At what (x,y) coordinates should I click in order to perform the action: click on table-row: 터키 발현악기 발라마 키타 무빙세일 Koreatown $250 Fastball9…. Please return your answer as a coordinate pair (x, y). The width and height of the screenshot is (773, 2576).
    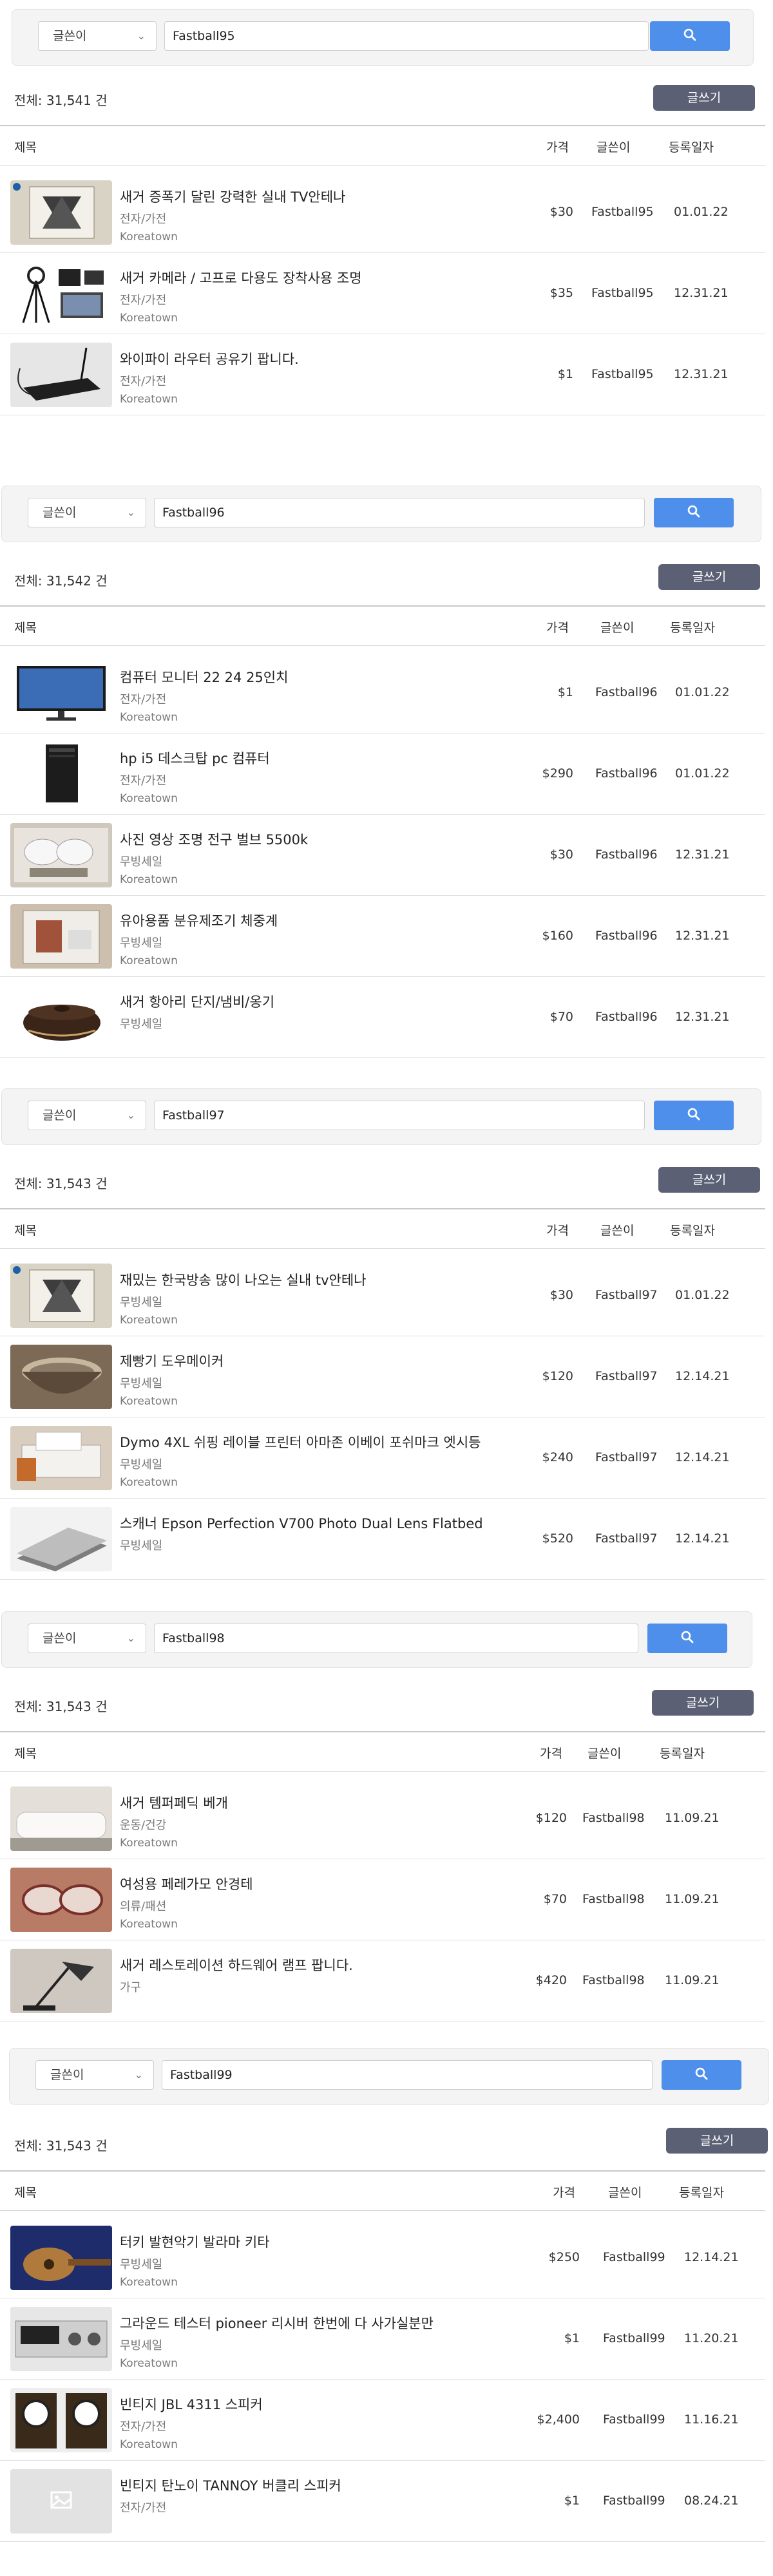
    Looking at the image, I should click on (382, 2258).